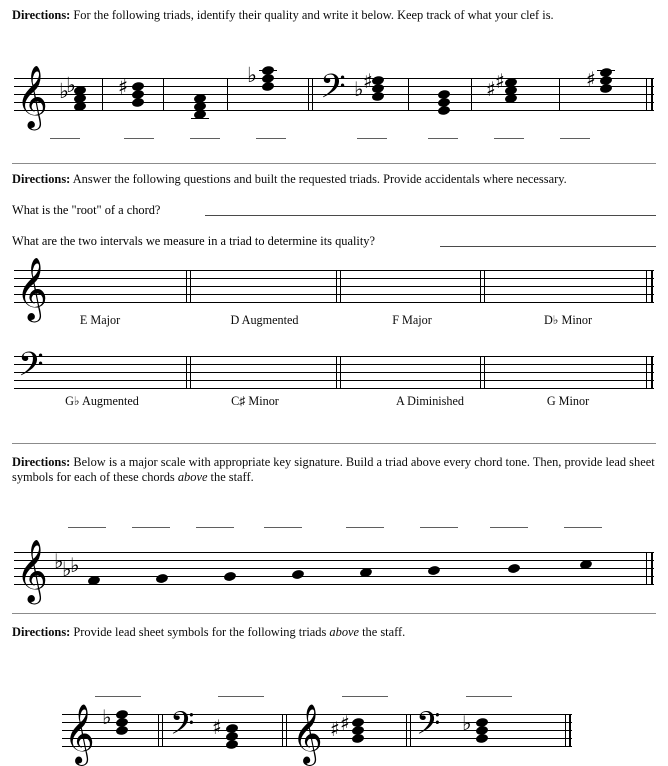 The height and width of the screenshot is (766, 668). What do you see at coordinates (430, 401) in the screenshot?
I see `chord-label-bass-3: A Diminished` at bounding box center [430, 401].